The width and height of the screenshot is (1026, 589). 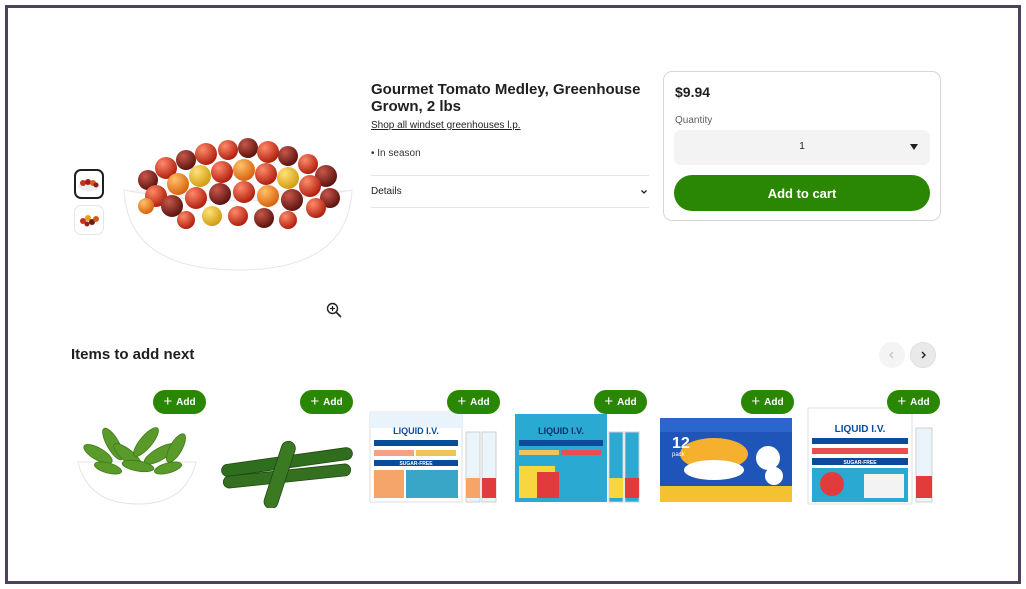 I want to click on details-accordion: Details, so click(x=510, y=191).